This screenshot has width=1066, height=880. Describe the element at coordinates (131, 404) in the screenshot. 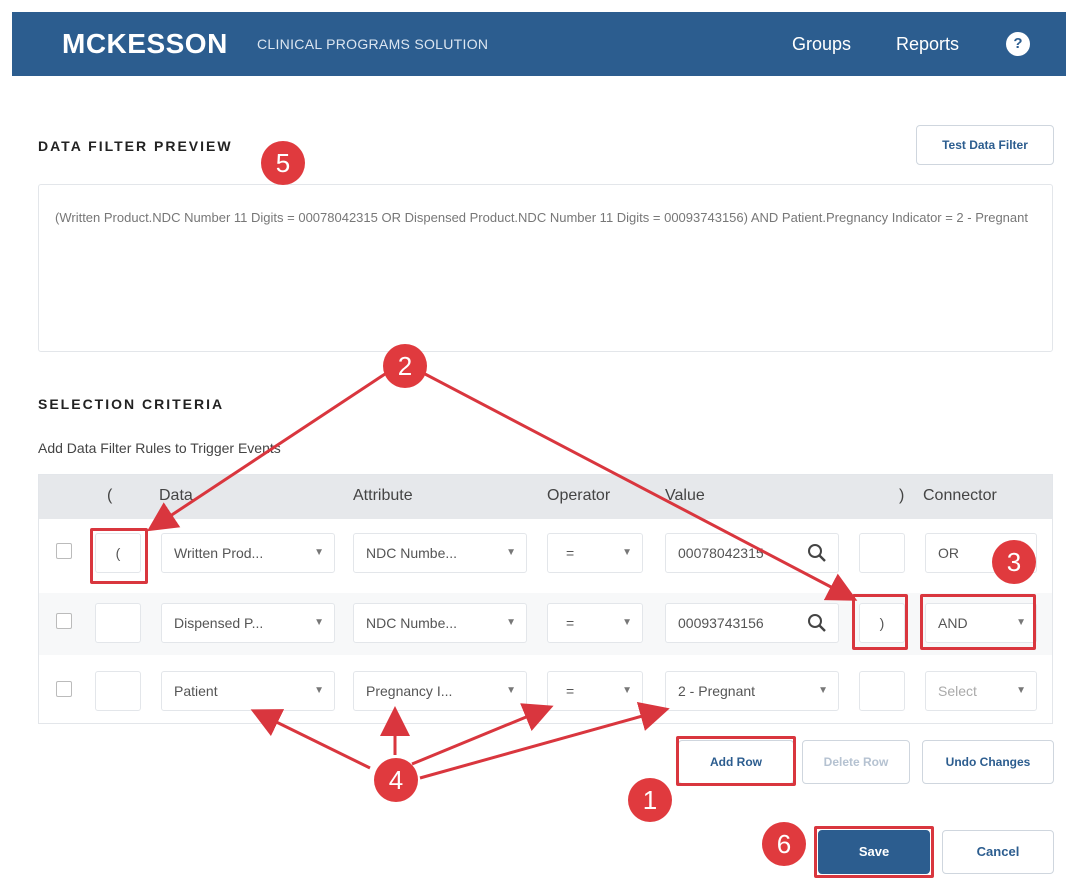

I see `selection-criteria-title: SELECTION CRITERIA` at that location.